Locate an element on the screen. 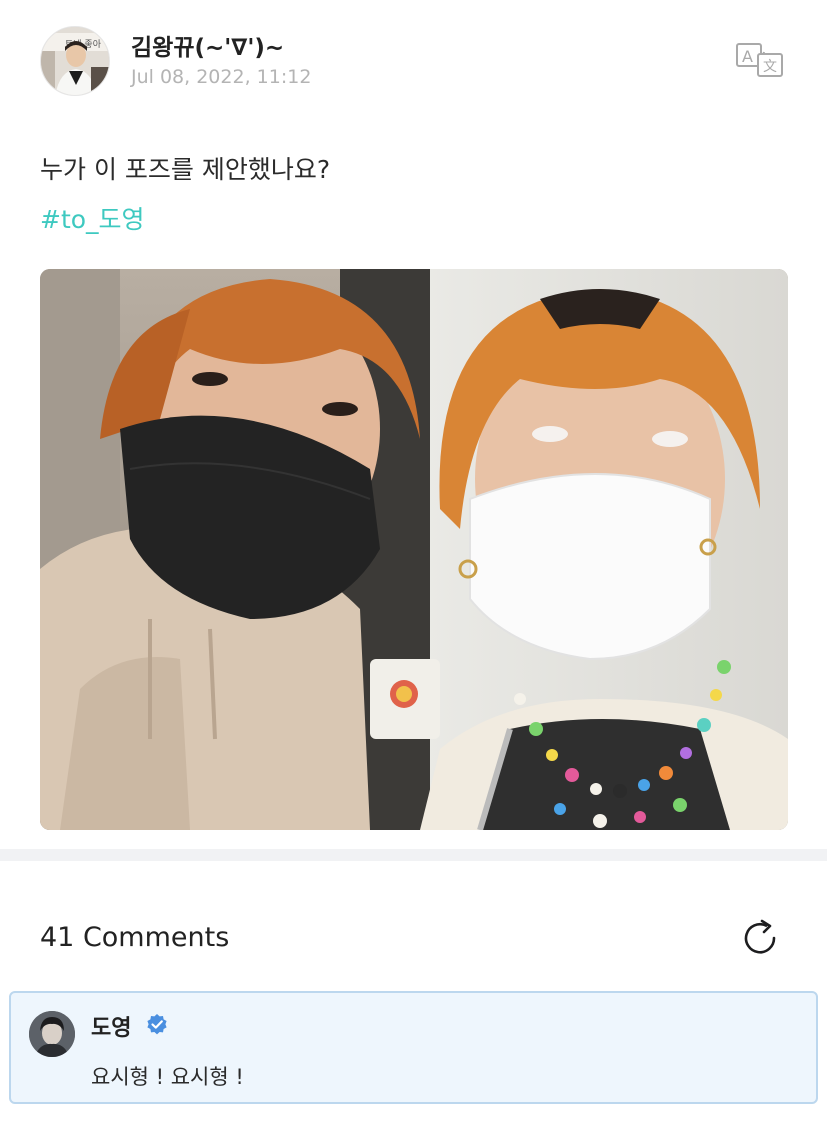 This screenshot has height=1121, width=827. refresh-button is located at coordinates (760, 938).